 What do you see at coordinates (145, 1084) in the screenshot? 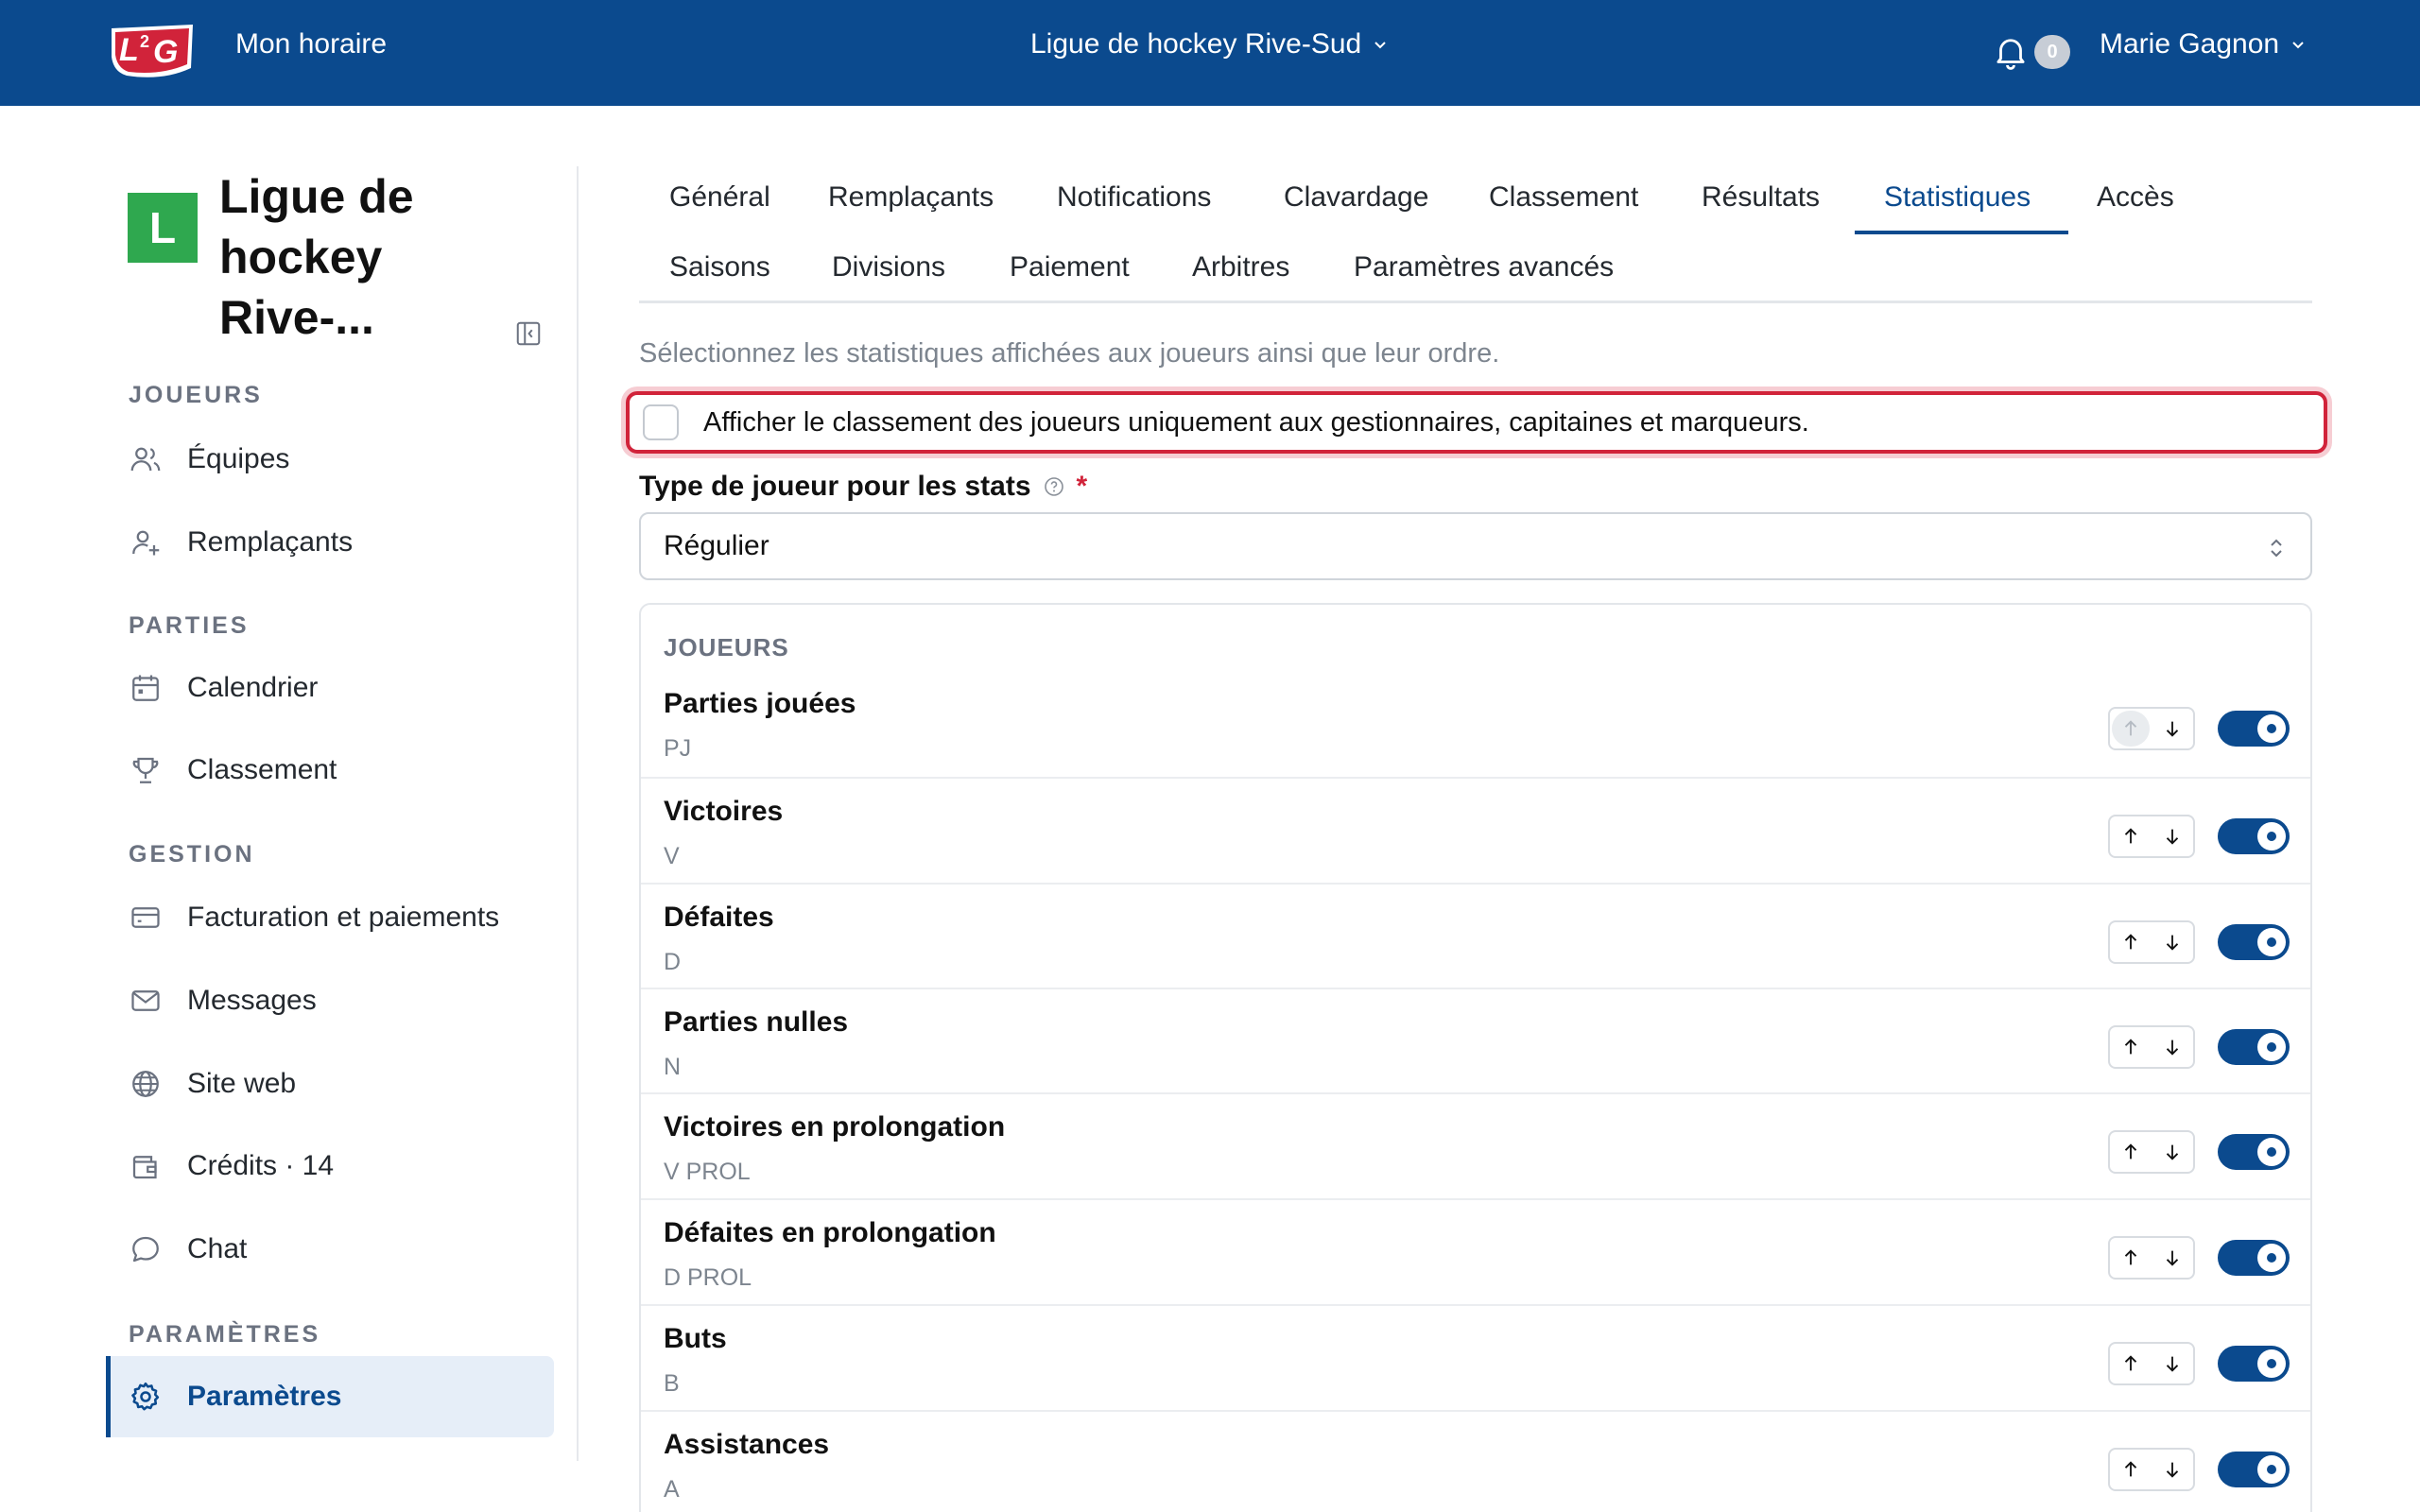
I see `globe-icon` at bounding box center [145, 1084].